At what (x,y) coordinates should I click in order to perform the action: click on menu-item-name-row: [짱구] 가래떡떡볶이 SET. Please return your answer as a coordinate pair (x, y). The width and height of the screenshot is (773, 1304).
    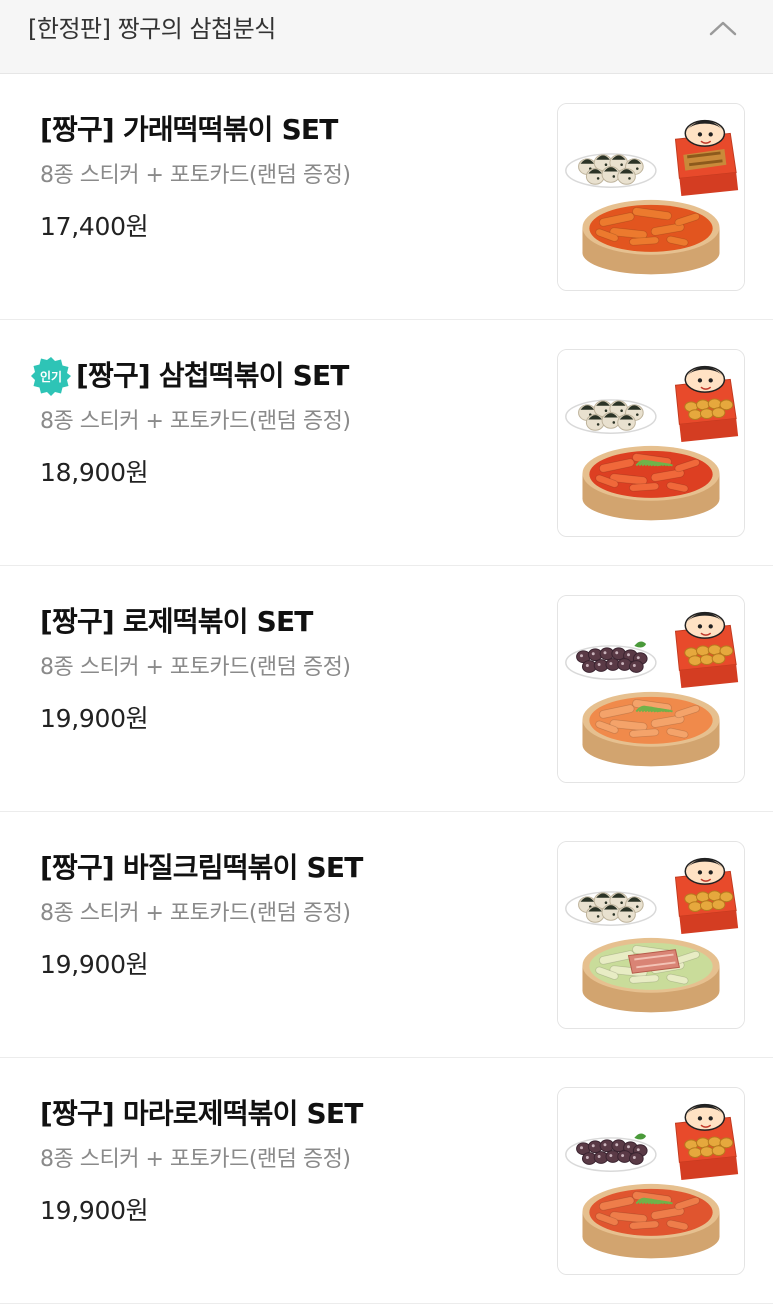
    Looking at the image, I should click on (286, 130).